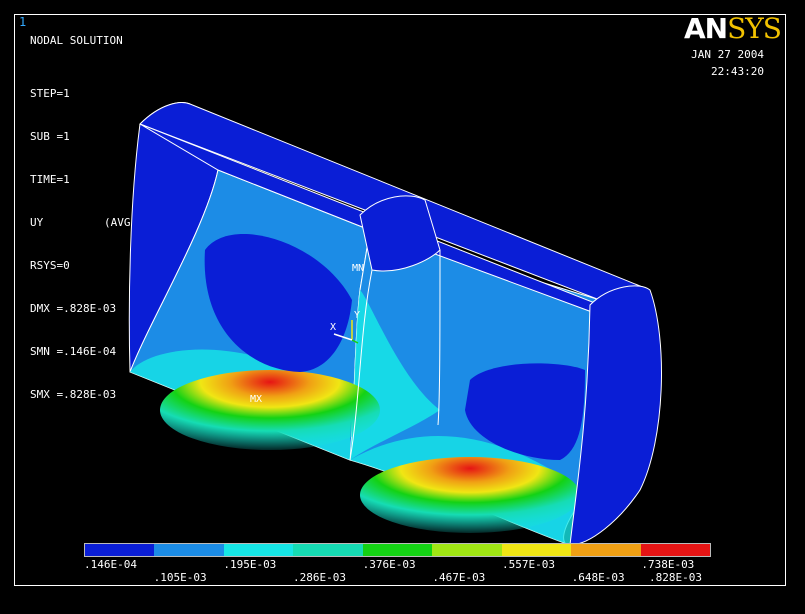 This screenshot has height=614, width=805. Describe the element at coordinates (358, 268) in the screenshot. I see `mn-marker: MN` at that location.